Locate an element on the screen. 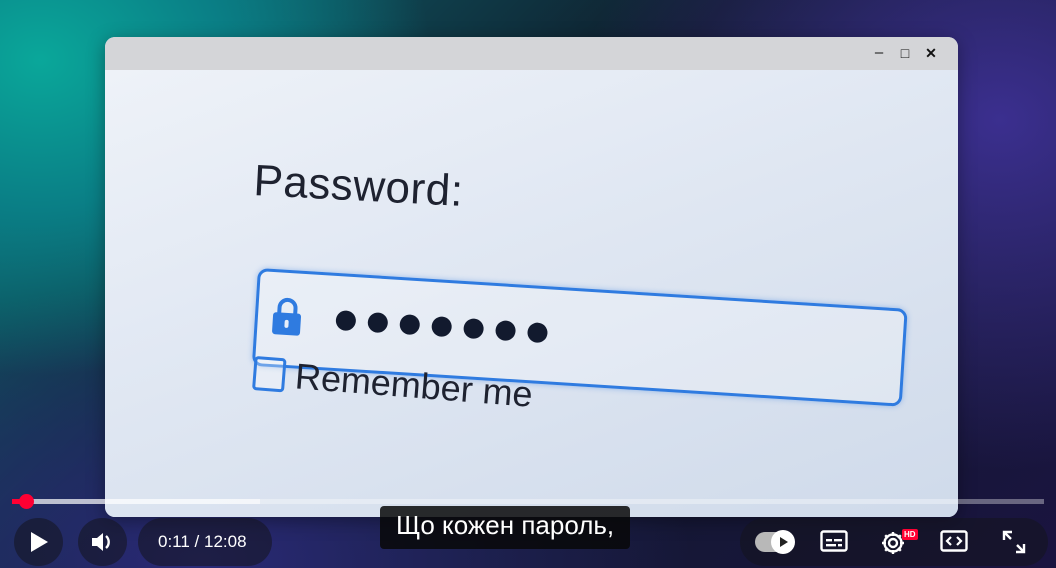 The image size is (1056, 568). play-button is located at coordinates (38, 542).